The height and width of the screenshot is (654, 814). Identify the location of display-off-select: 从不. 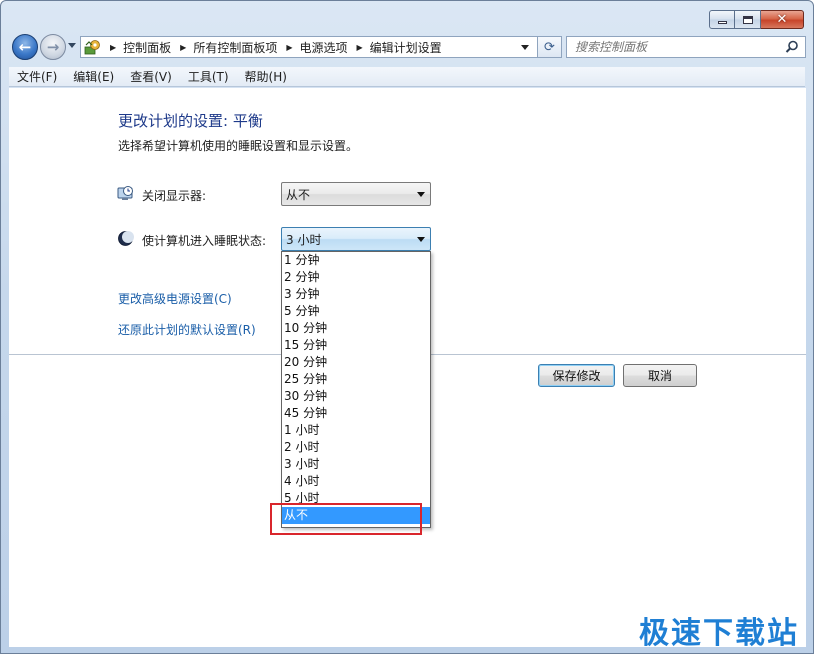
(356, 194).